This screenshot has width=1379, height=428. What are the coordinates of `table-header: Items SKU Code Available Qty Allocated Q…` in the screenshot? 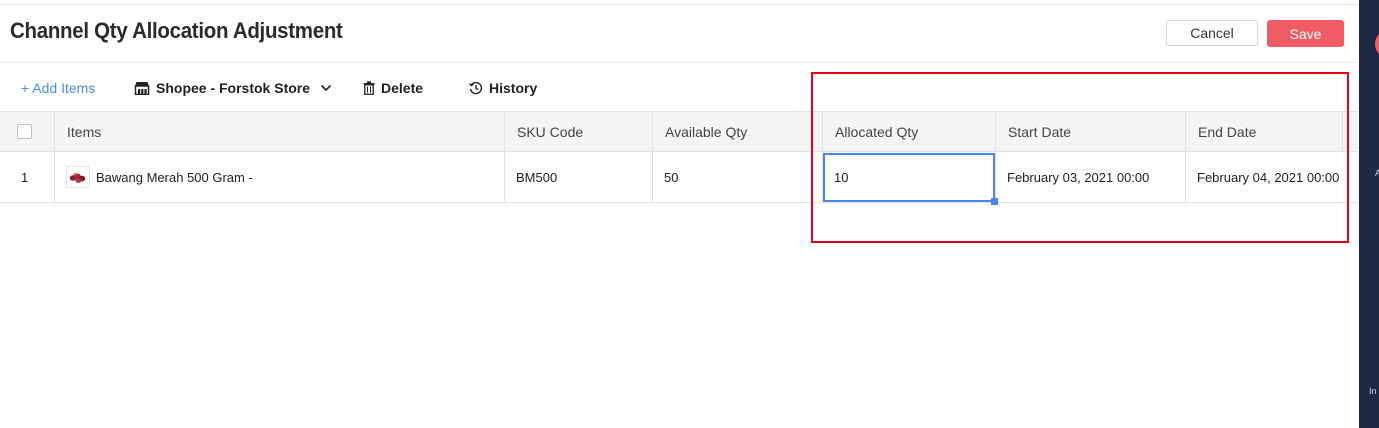 It's located at (679, 131).